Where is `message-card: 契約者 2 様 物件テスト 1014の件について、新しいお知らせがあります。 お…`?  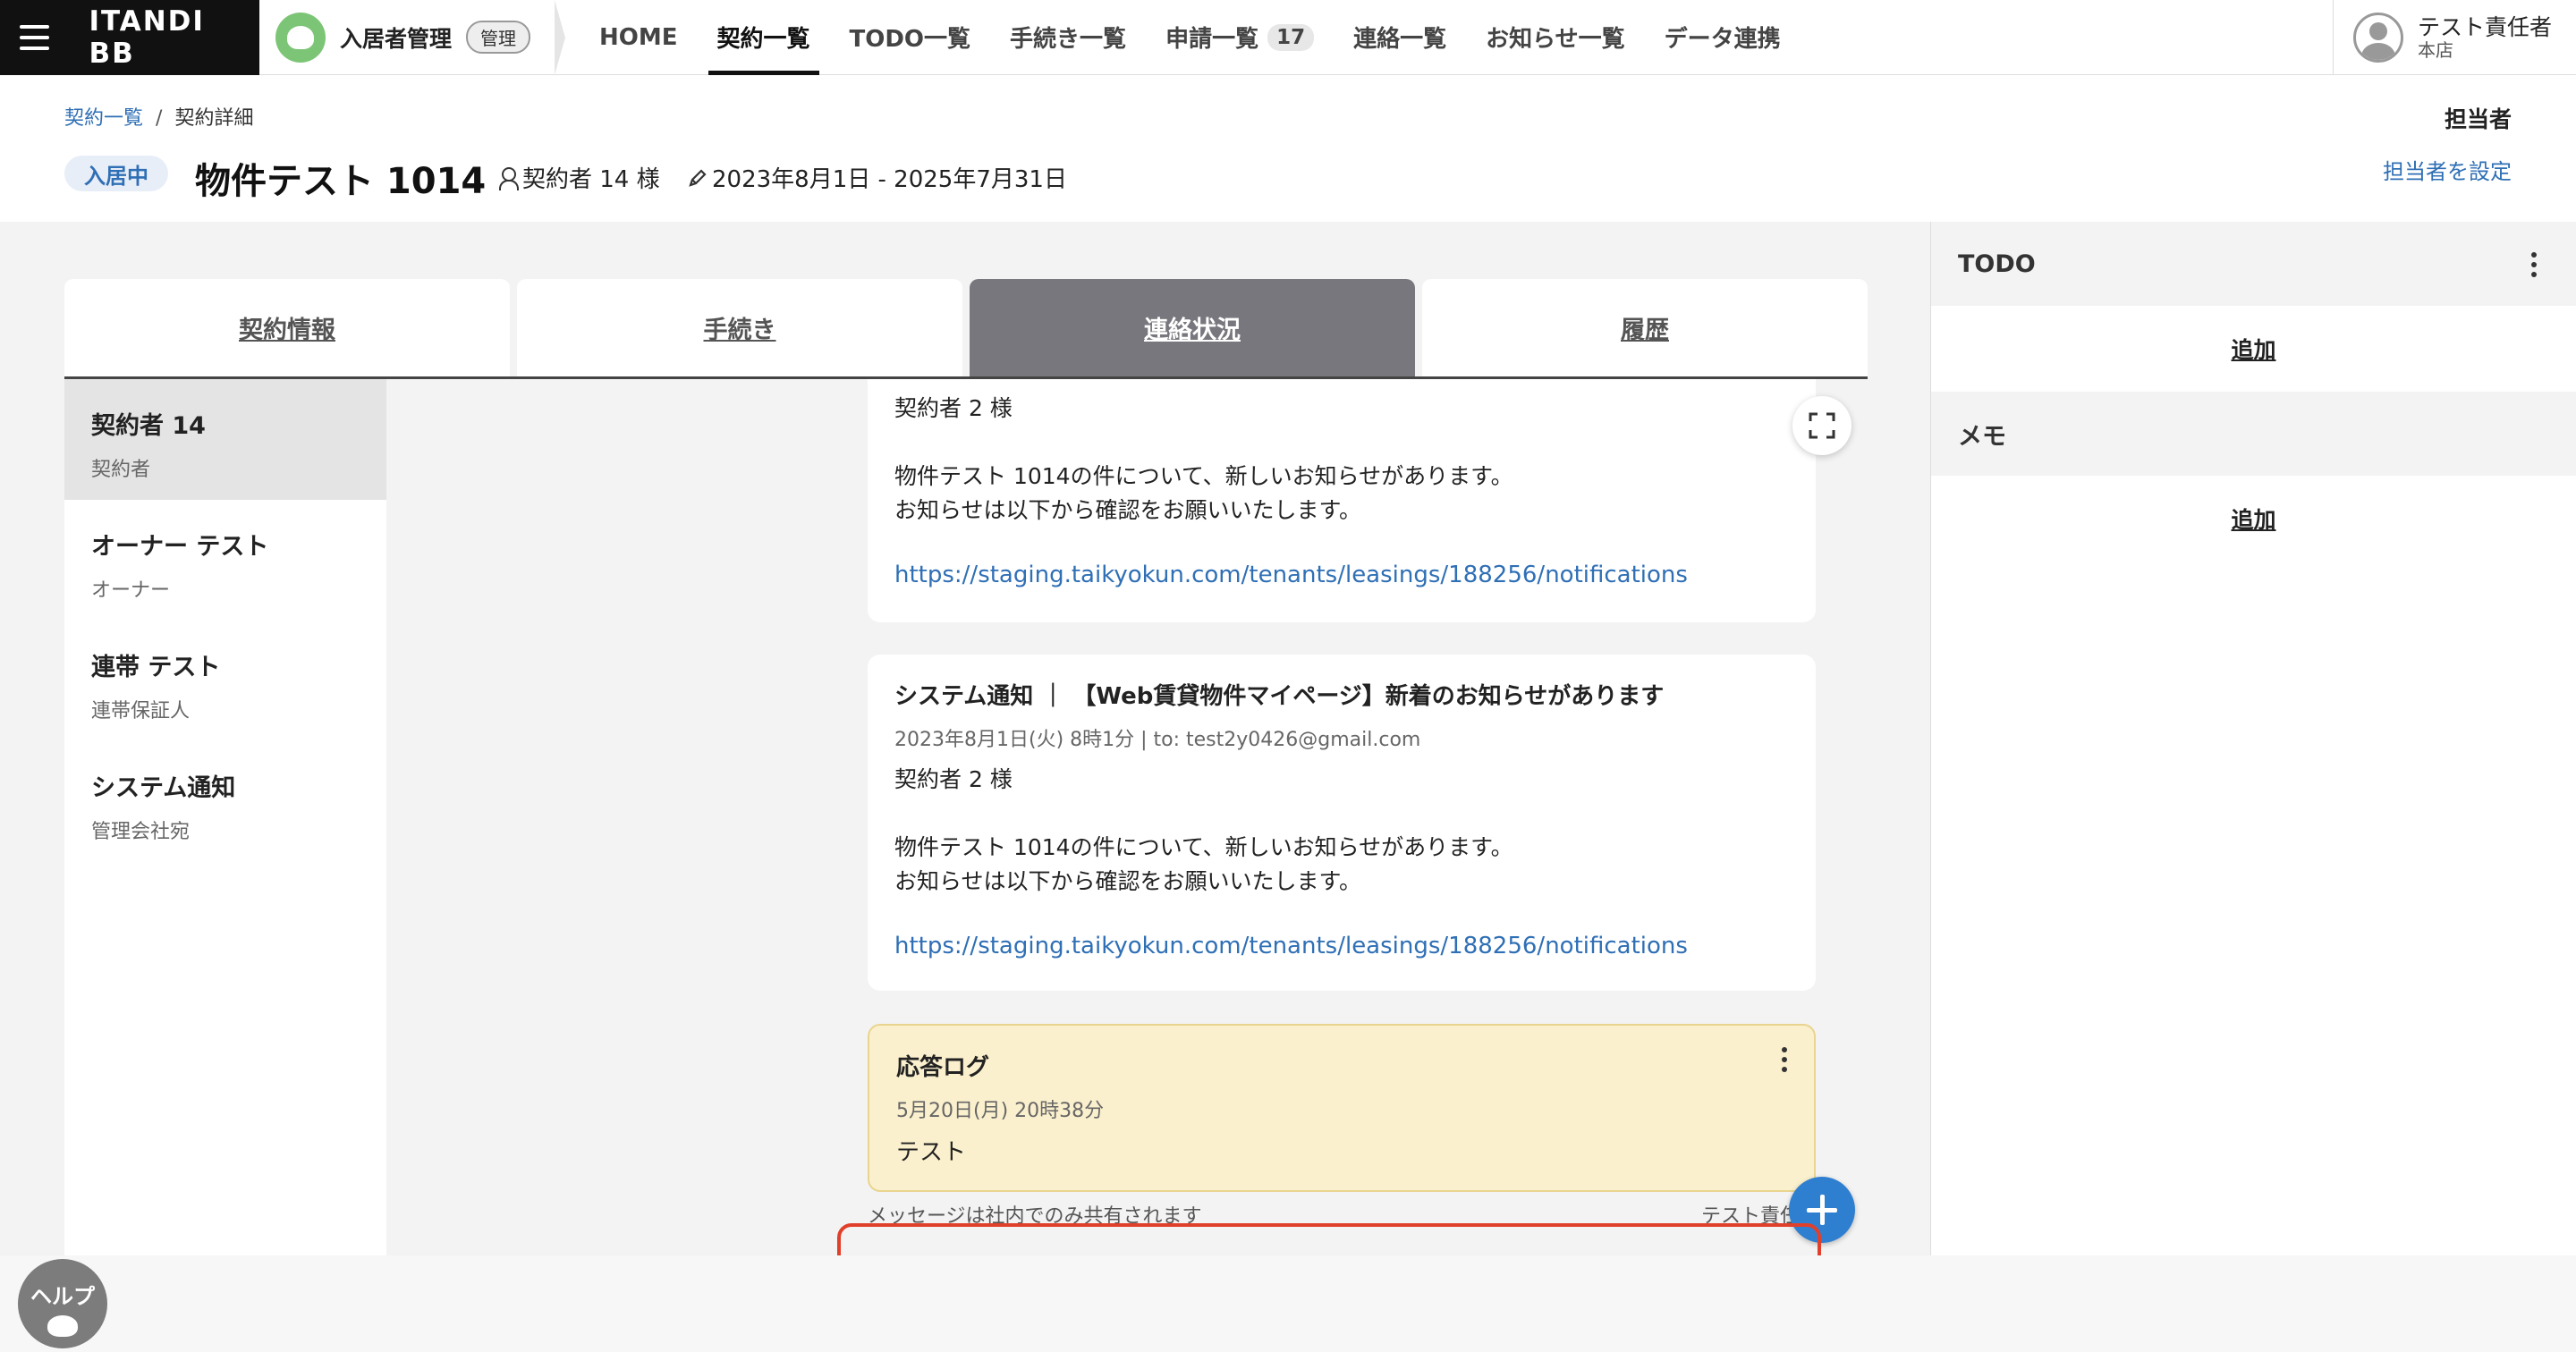 message-card: 契約者 2 様 物件テスト 1014の件について、新しいお知らせがあります。 お… is located at coordinates (1342, 500).